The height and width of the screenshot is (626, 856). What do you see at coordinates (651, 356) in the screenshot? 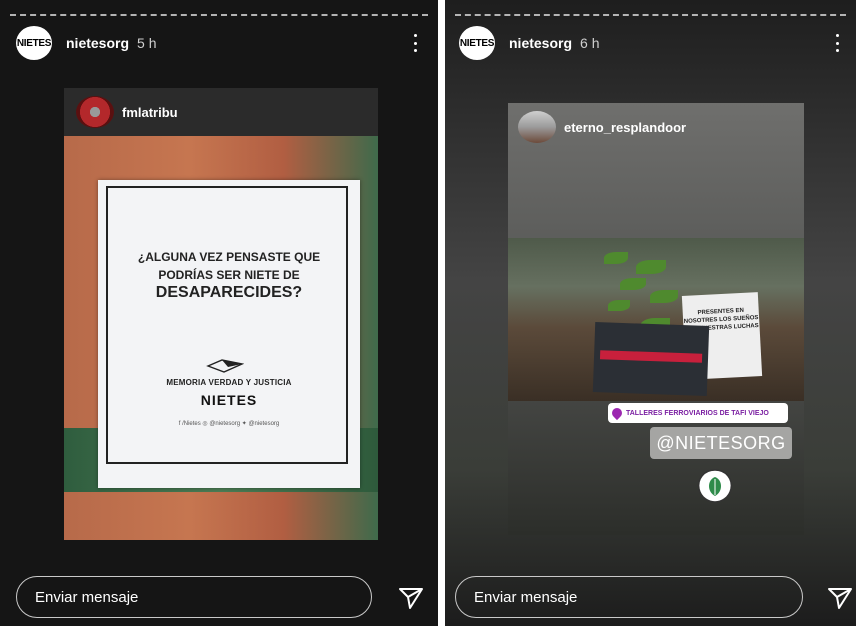
I see `sign-red-band` at bounding box center [651, 356].